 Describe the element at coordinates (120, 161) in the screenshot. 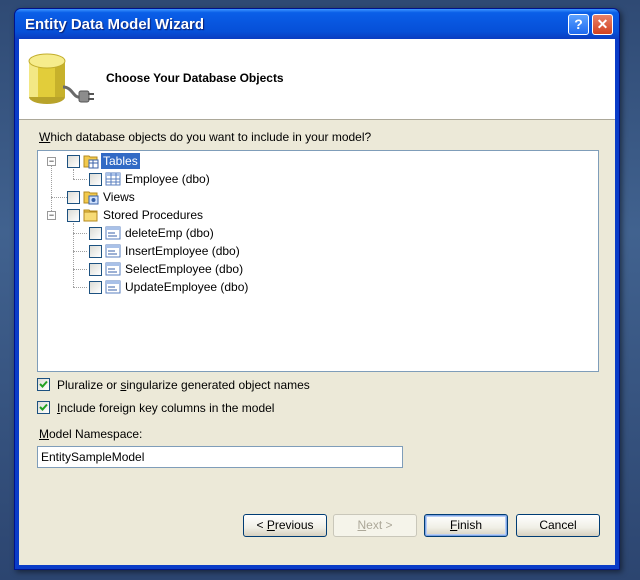

I see `tables-label: Tables` at that location.